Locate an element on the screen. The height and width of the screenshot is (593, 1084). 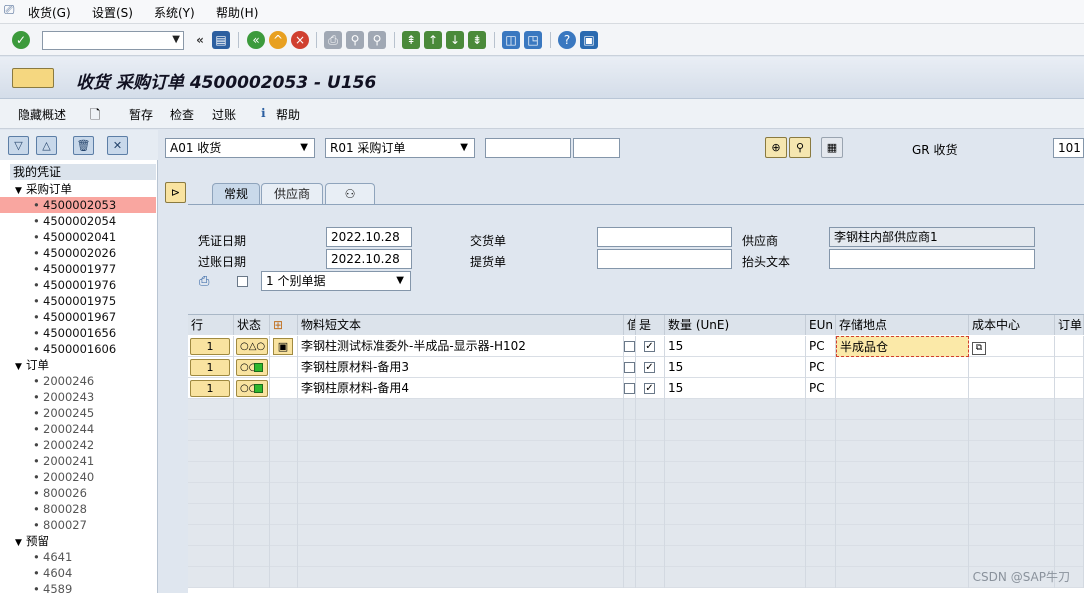
reference-item-input is located at coordinates (596, 148).